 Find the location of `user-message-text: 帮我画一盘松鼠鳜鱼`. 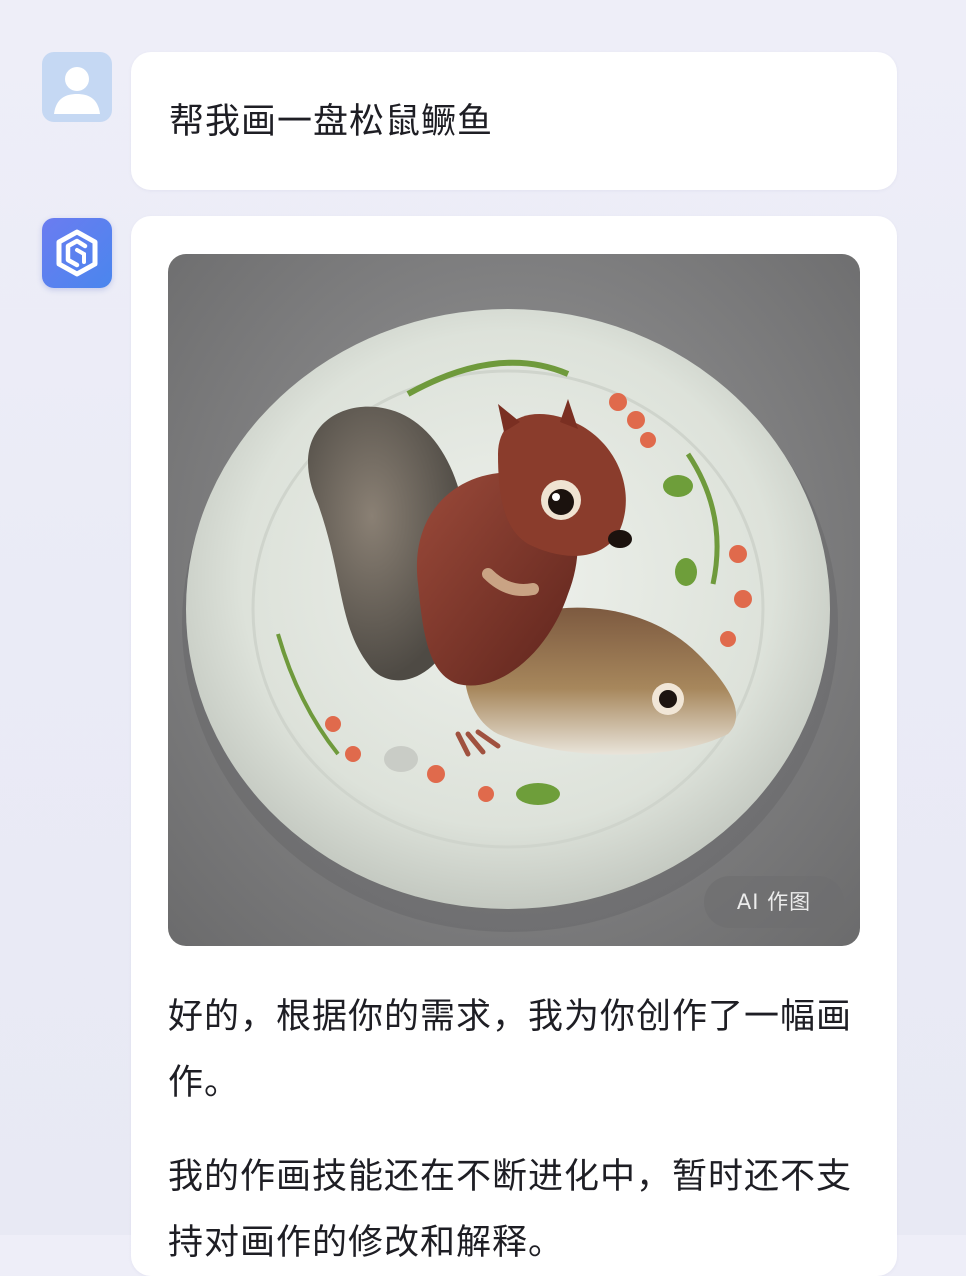

user-message-text: 帮我画一盘松鼠鳜鱼 is located at coordinates (331, 122).